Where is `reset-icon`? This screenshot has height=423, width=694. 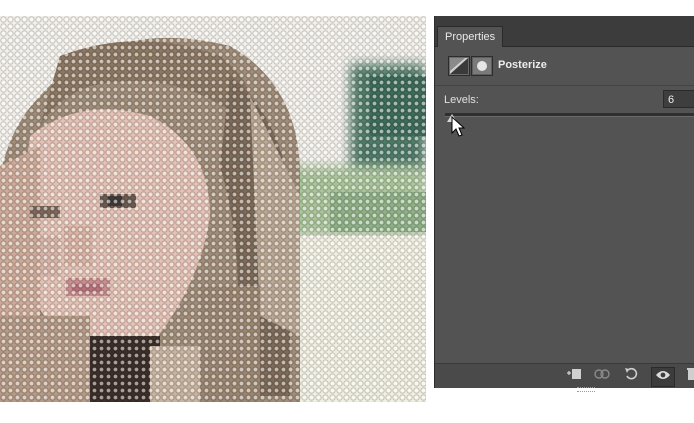
reset-icon is located at coordinates (632, 376).